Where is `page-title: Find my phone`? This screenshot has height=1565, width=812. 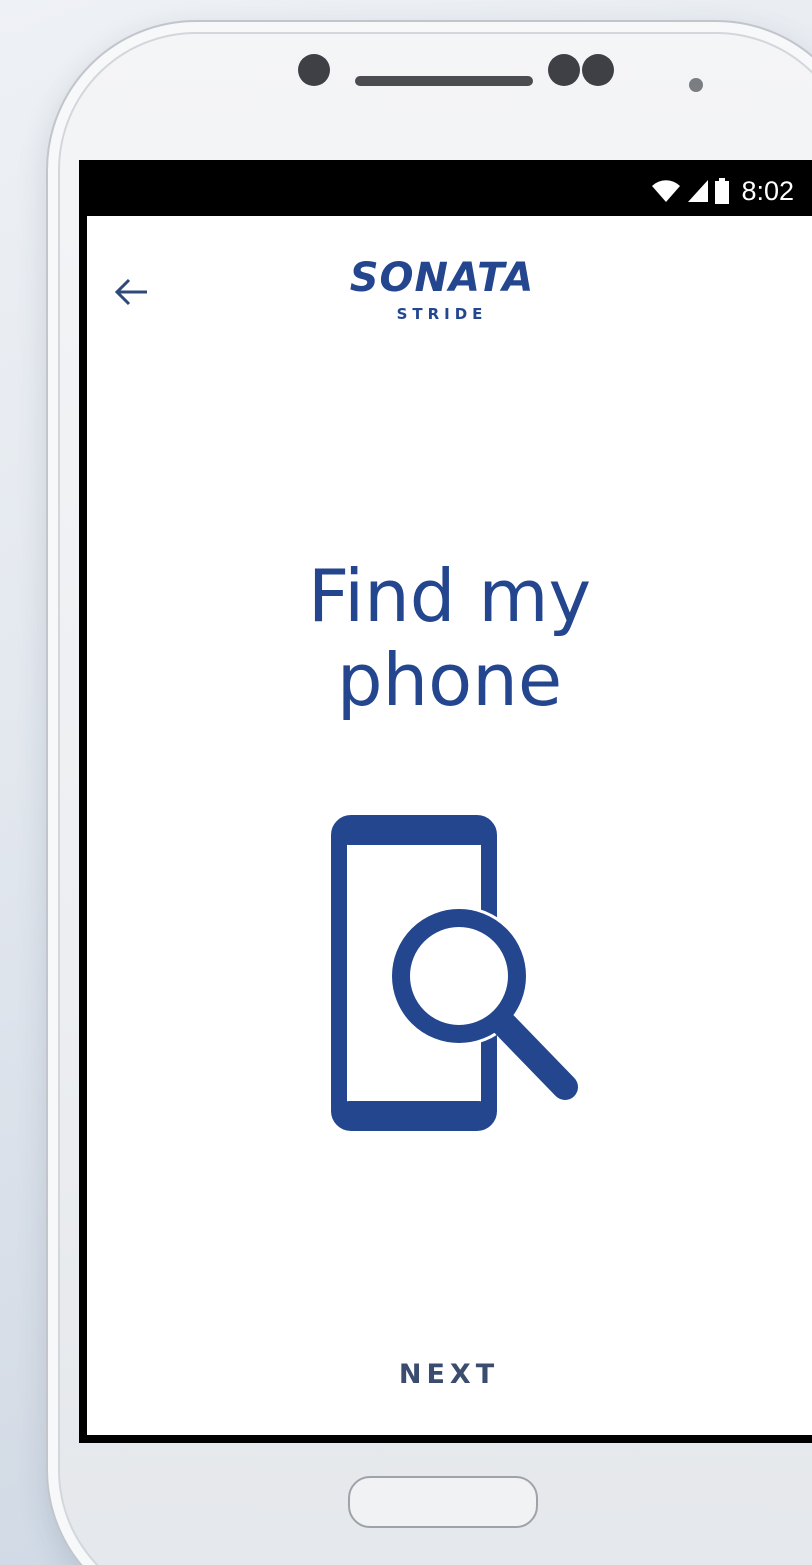
page-title: Find my phone is located at coordinates (449, 638).